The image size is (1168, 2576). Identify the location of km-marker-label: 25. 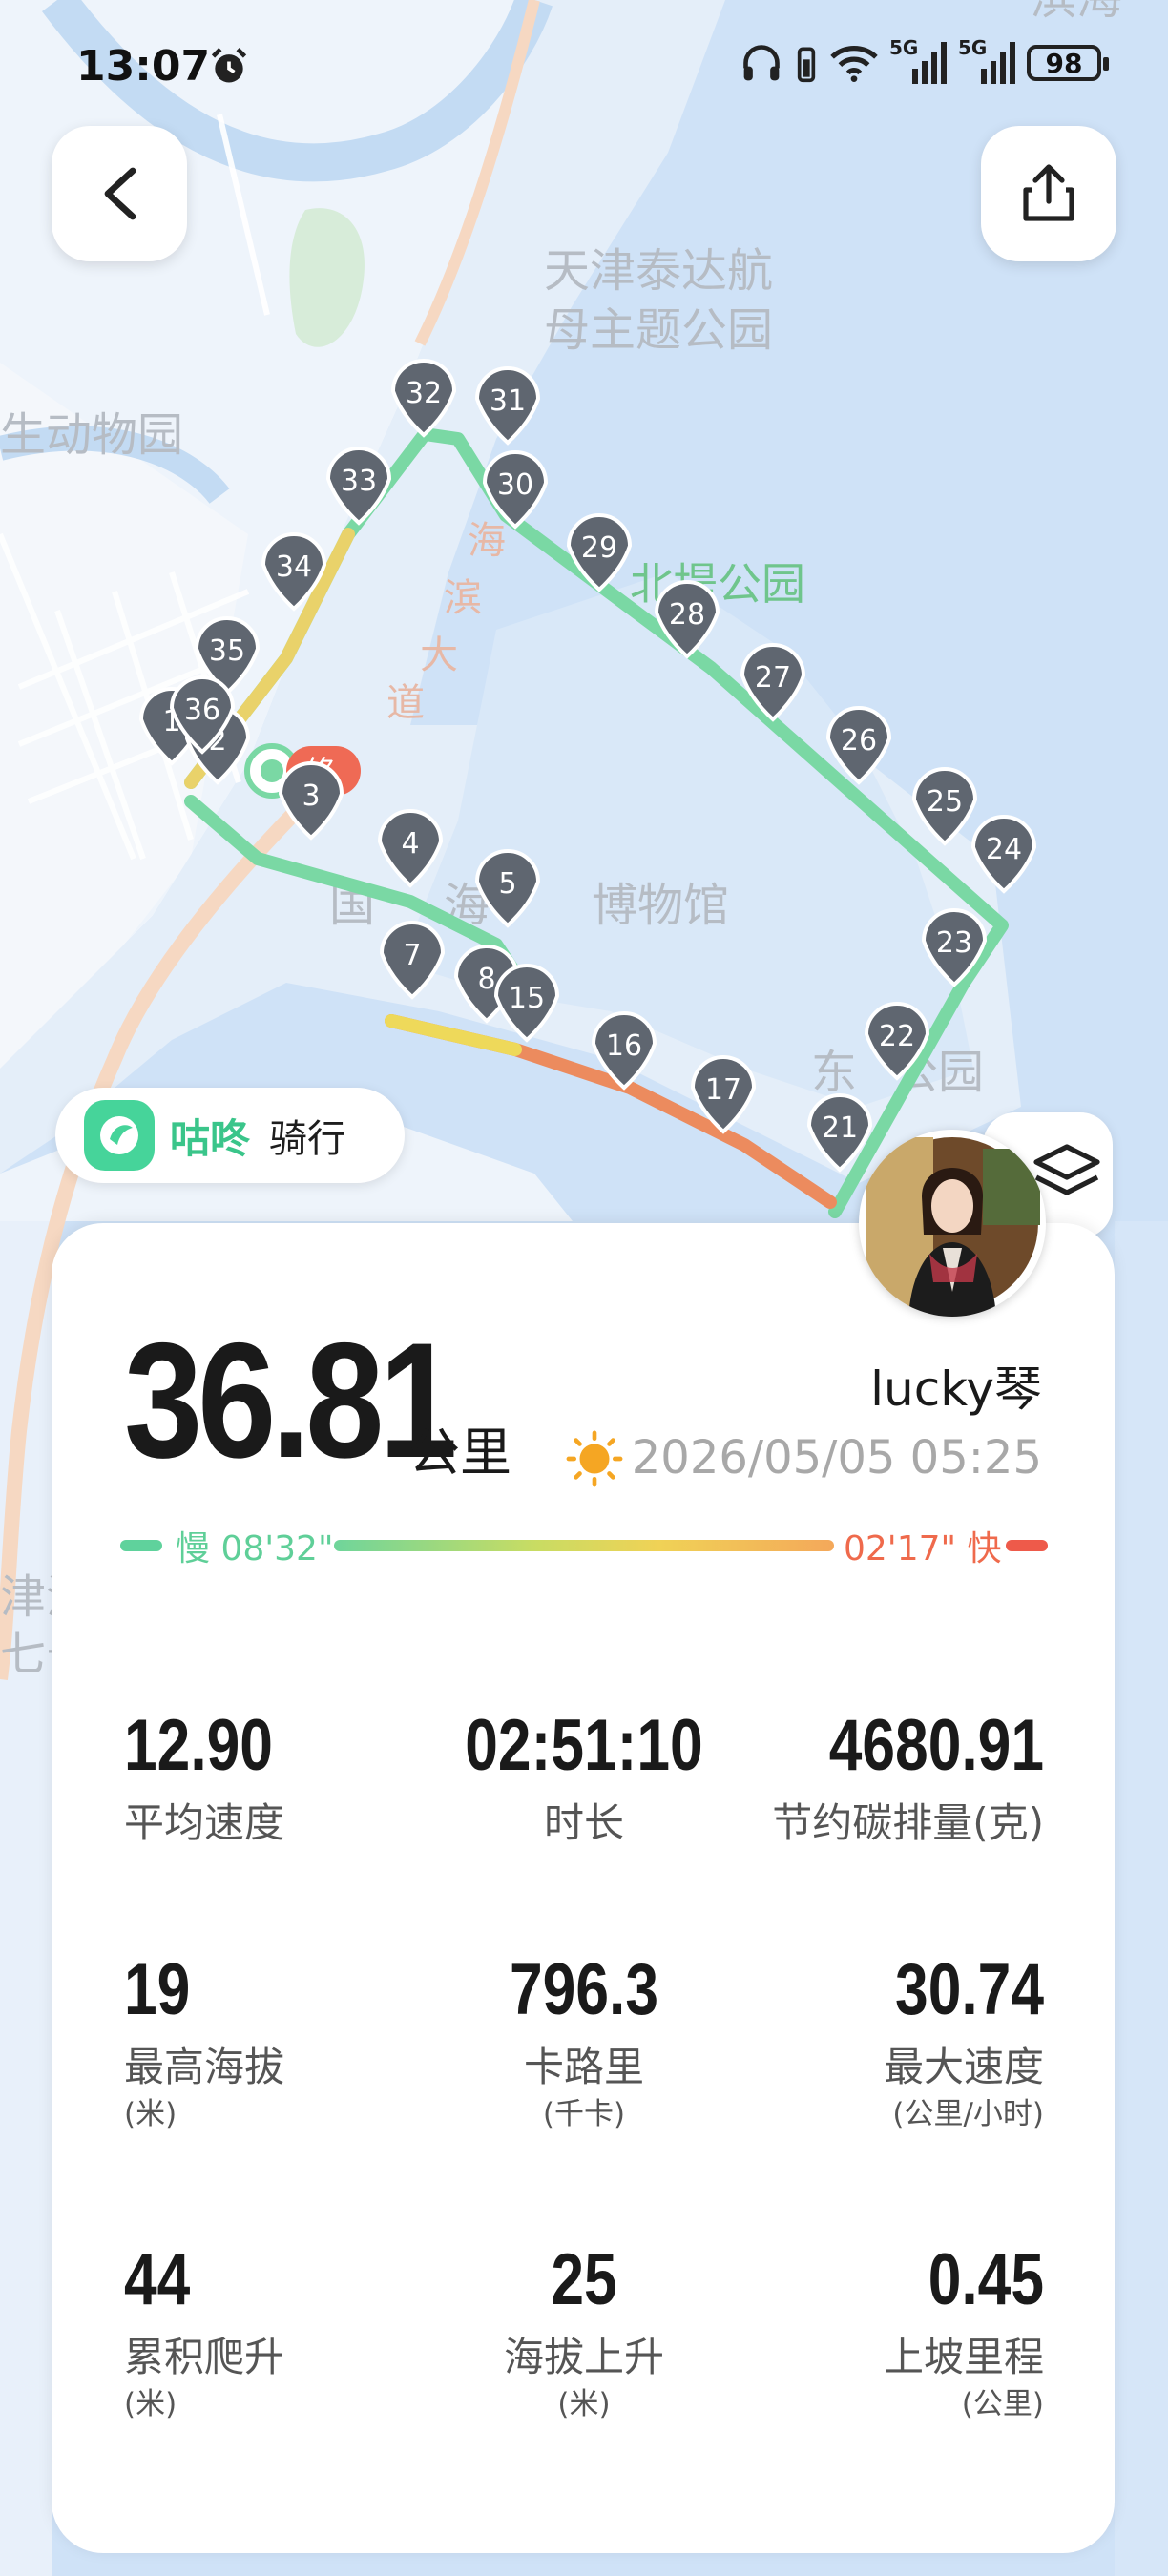
(945, 802).